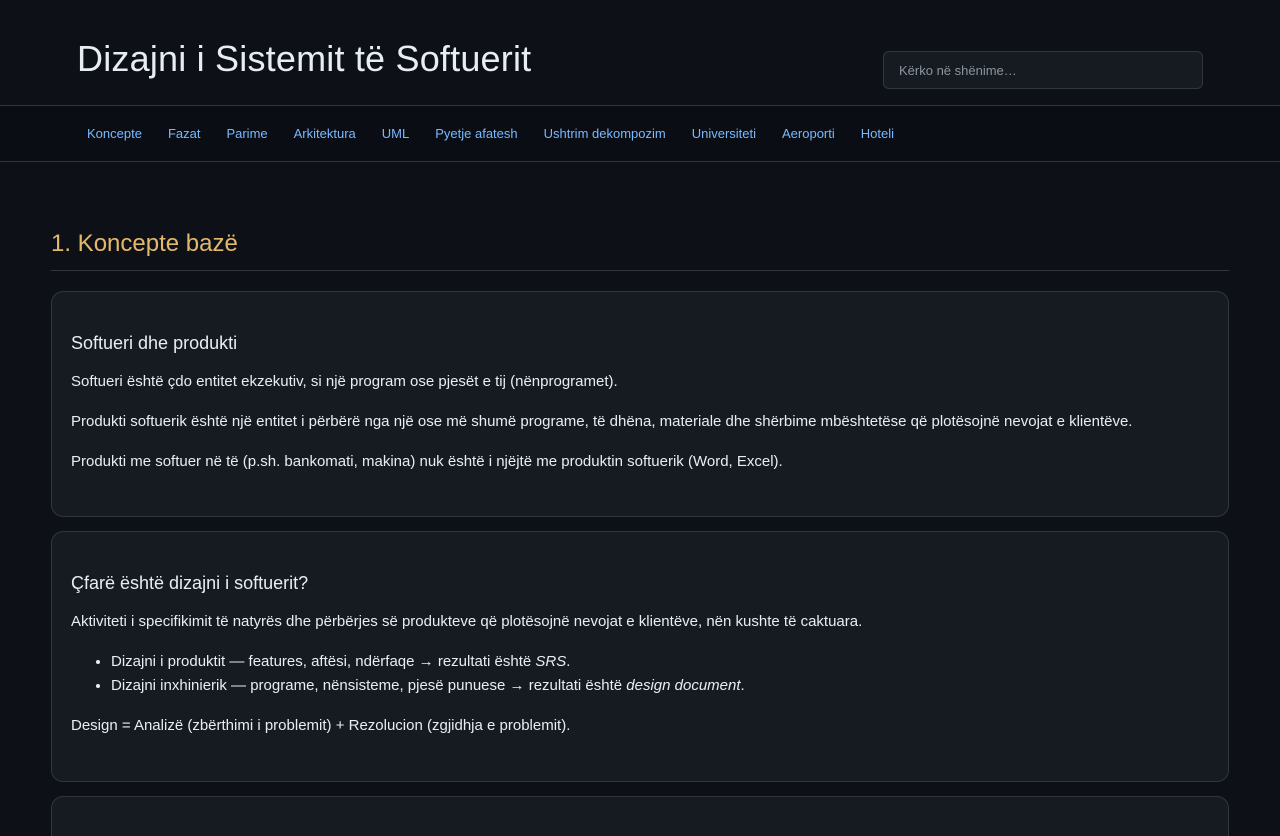 Image resolution: width=1280 pixels, height=836 pixels. Describe the element at coordinates (190, 583) in the screenshot. I see `card-heading: Çfarë është dizajni i softuerit?` at that location.